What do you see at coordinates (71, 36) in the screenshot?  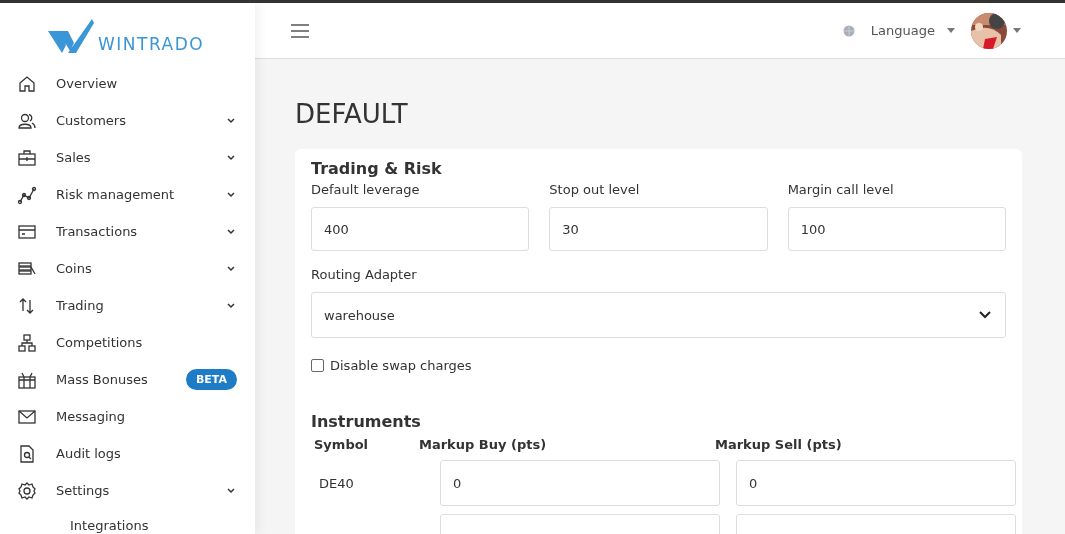 I see `logo-icon` at bounding box center [71, 36].